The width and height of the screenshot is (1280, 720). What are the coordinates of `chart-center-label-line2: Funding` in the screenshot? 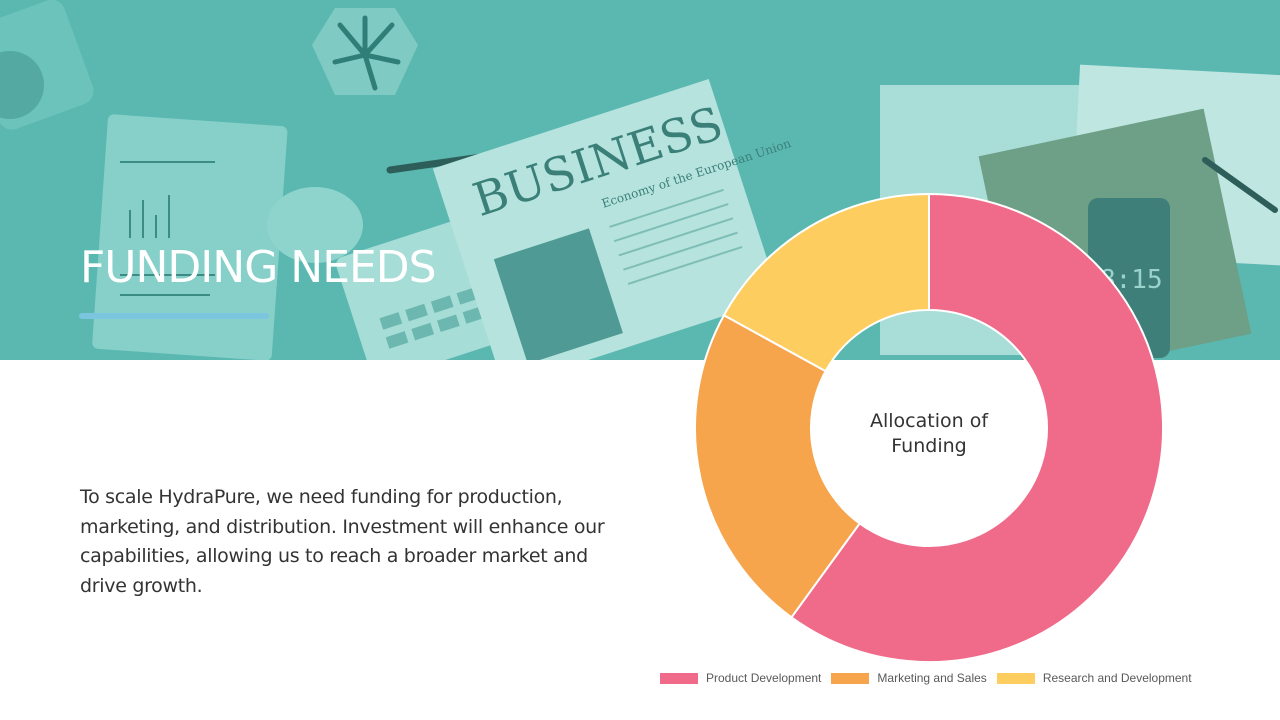 It's located at (928, 446).